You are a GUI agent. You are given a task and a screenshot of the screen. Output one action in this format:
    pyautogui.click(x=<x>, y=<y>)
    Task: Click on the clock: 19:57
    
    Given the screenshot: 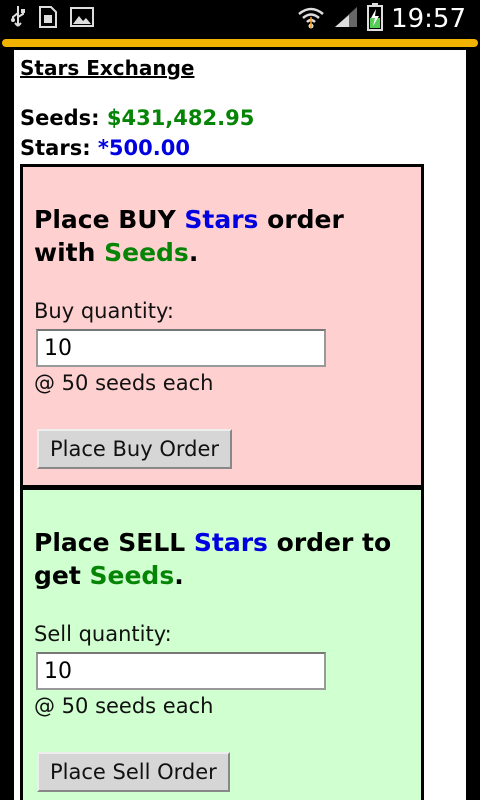 What is the action you would take?
    pyautogui.click(x=428, y=19)
    